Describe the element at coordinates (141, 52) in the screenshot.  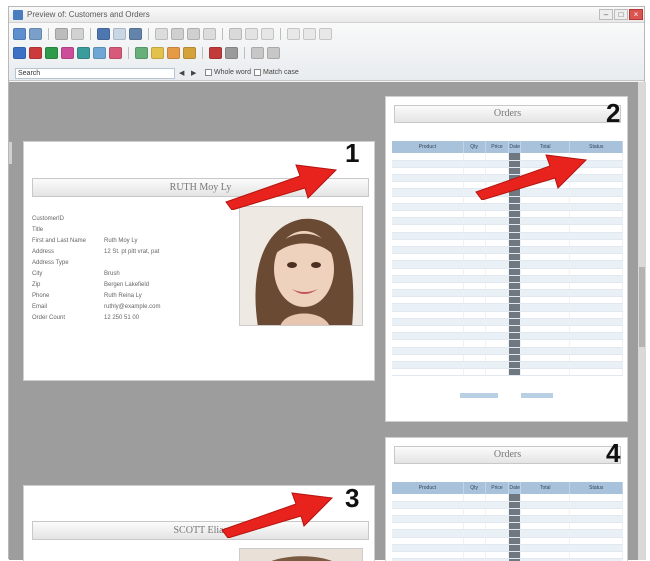
I see `thumbnails-icon` at that location.